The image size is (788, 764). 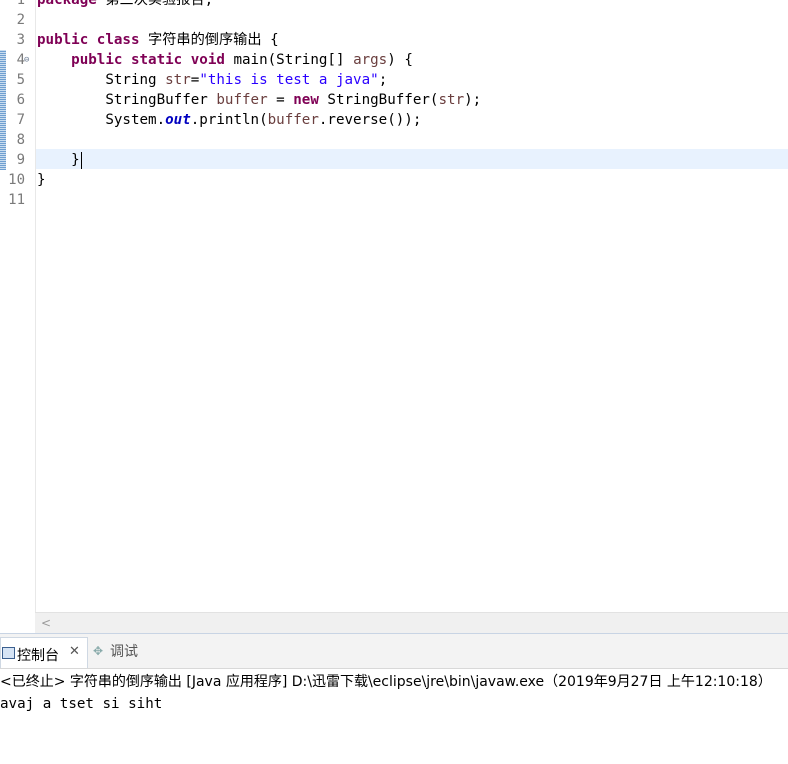 I want to click on code-text: 字符串的倒序输出 {, so click(x=209, y=40).